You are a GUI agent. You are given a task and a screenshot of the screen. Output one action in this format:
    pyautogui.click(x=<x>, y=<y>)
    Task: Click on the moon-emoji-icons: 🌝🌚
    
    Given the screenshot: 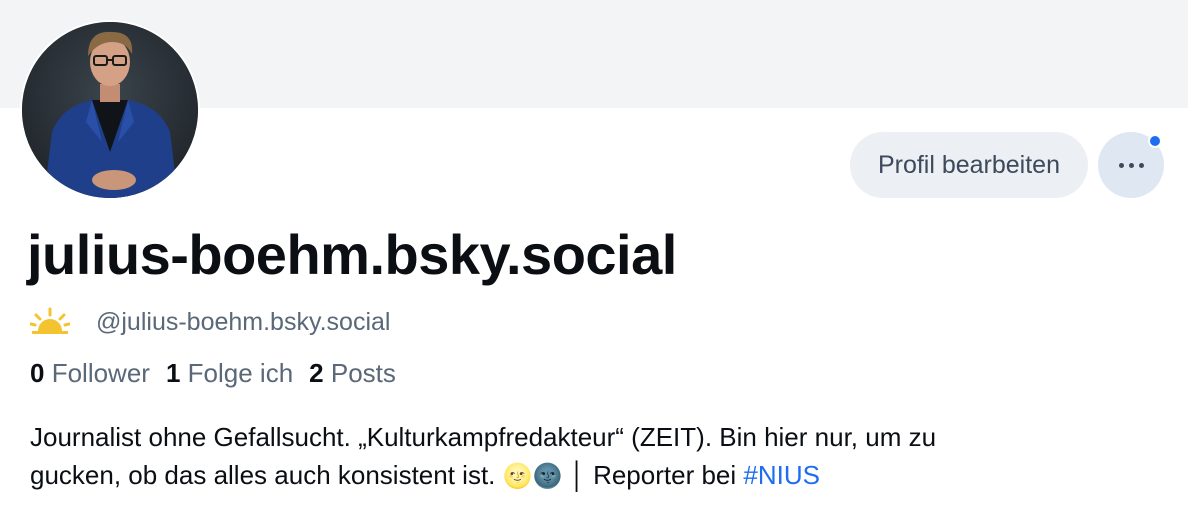 What is the action you would take?
    pyautogui.click(x=532, y=476)
    